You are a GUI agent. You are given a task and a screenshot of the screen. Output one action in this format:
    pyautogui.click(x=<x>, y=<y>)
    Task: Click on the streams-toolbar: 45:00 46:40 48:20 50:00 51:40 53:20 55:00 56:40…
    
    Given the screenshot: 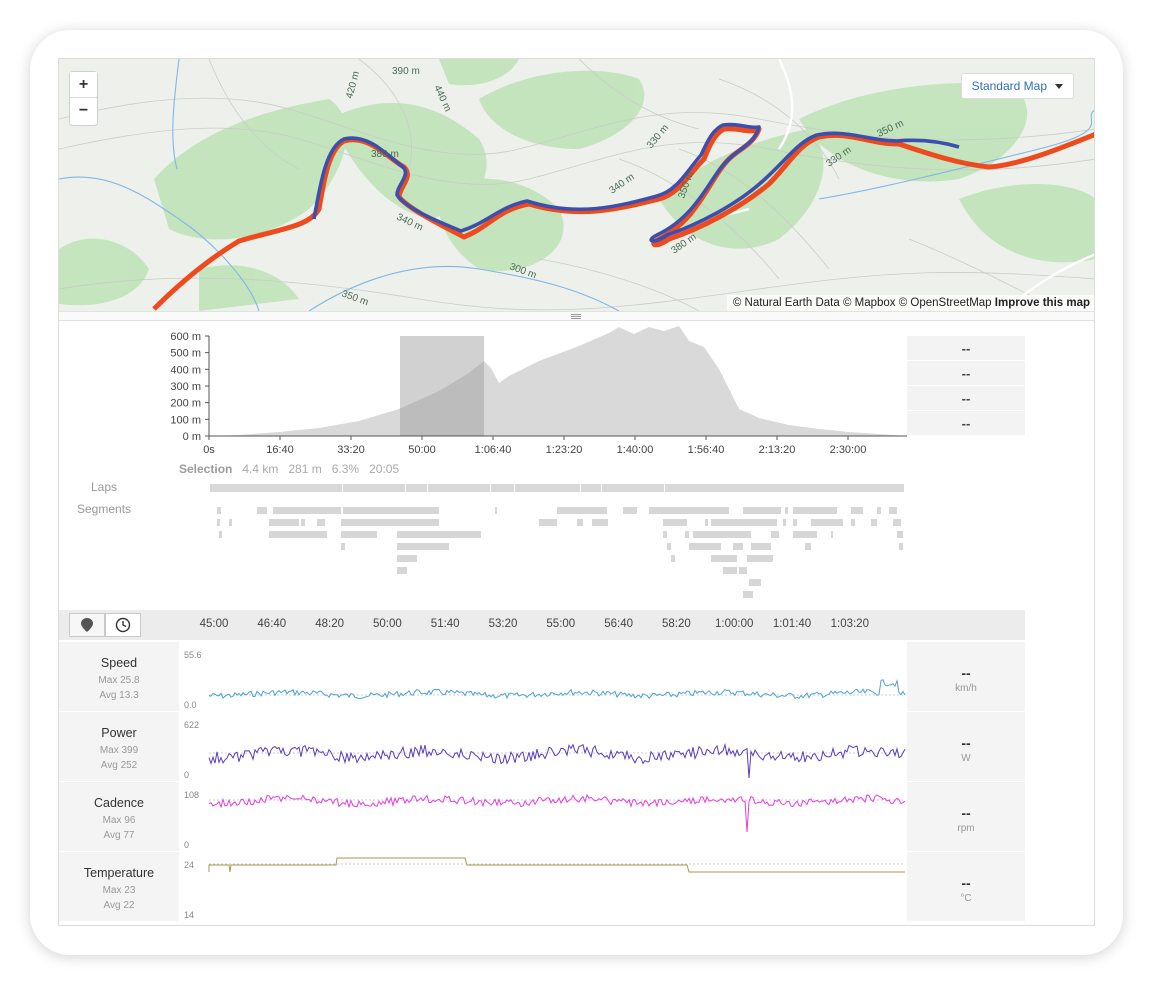 What is the action you would take?
    pyautogui.click(x=542, y=625)
    